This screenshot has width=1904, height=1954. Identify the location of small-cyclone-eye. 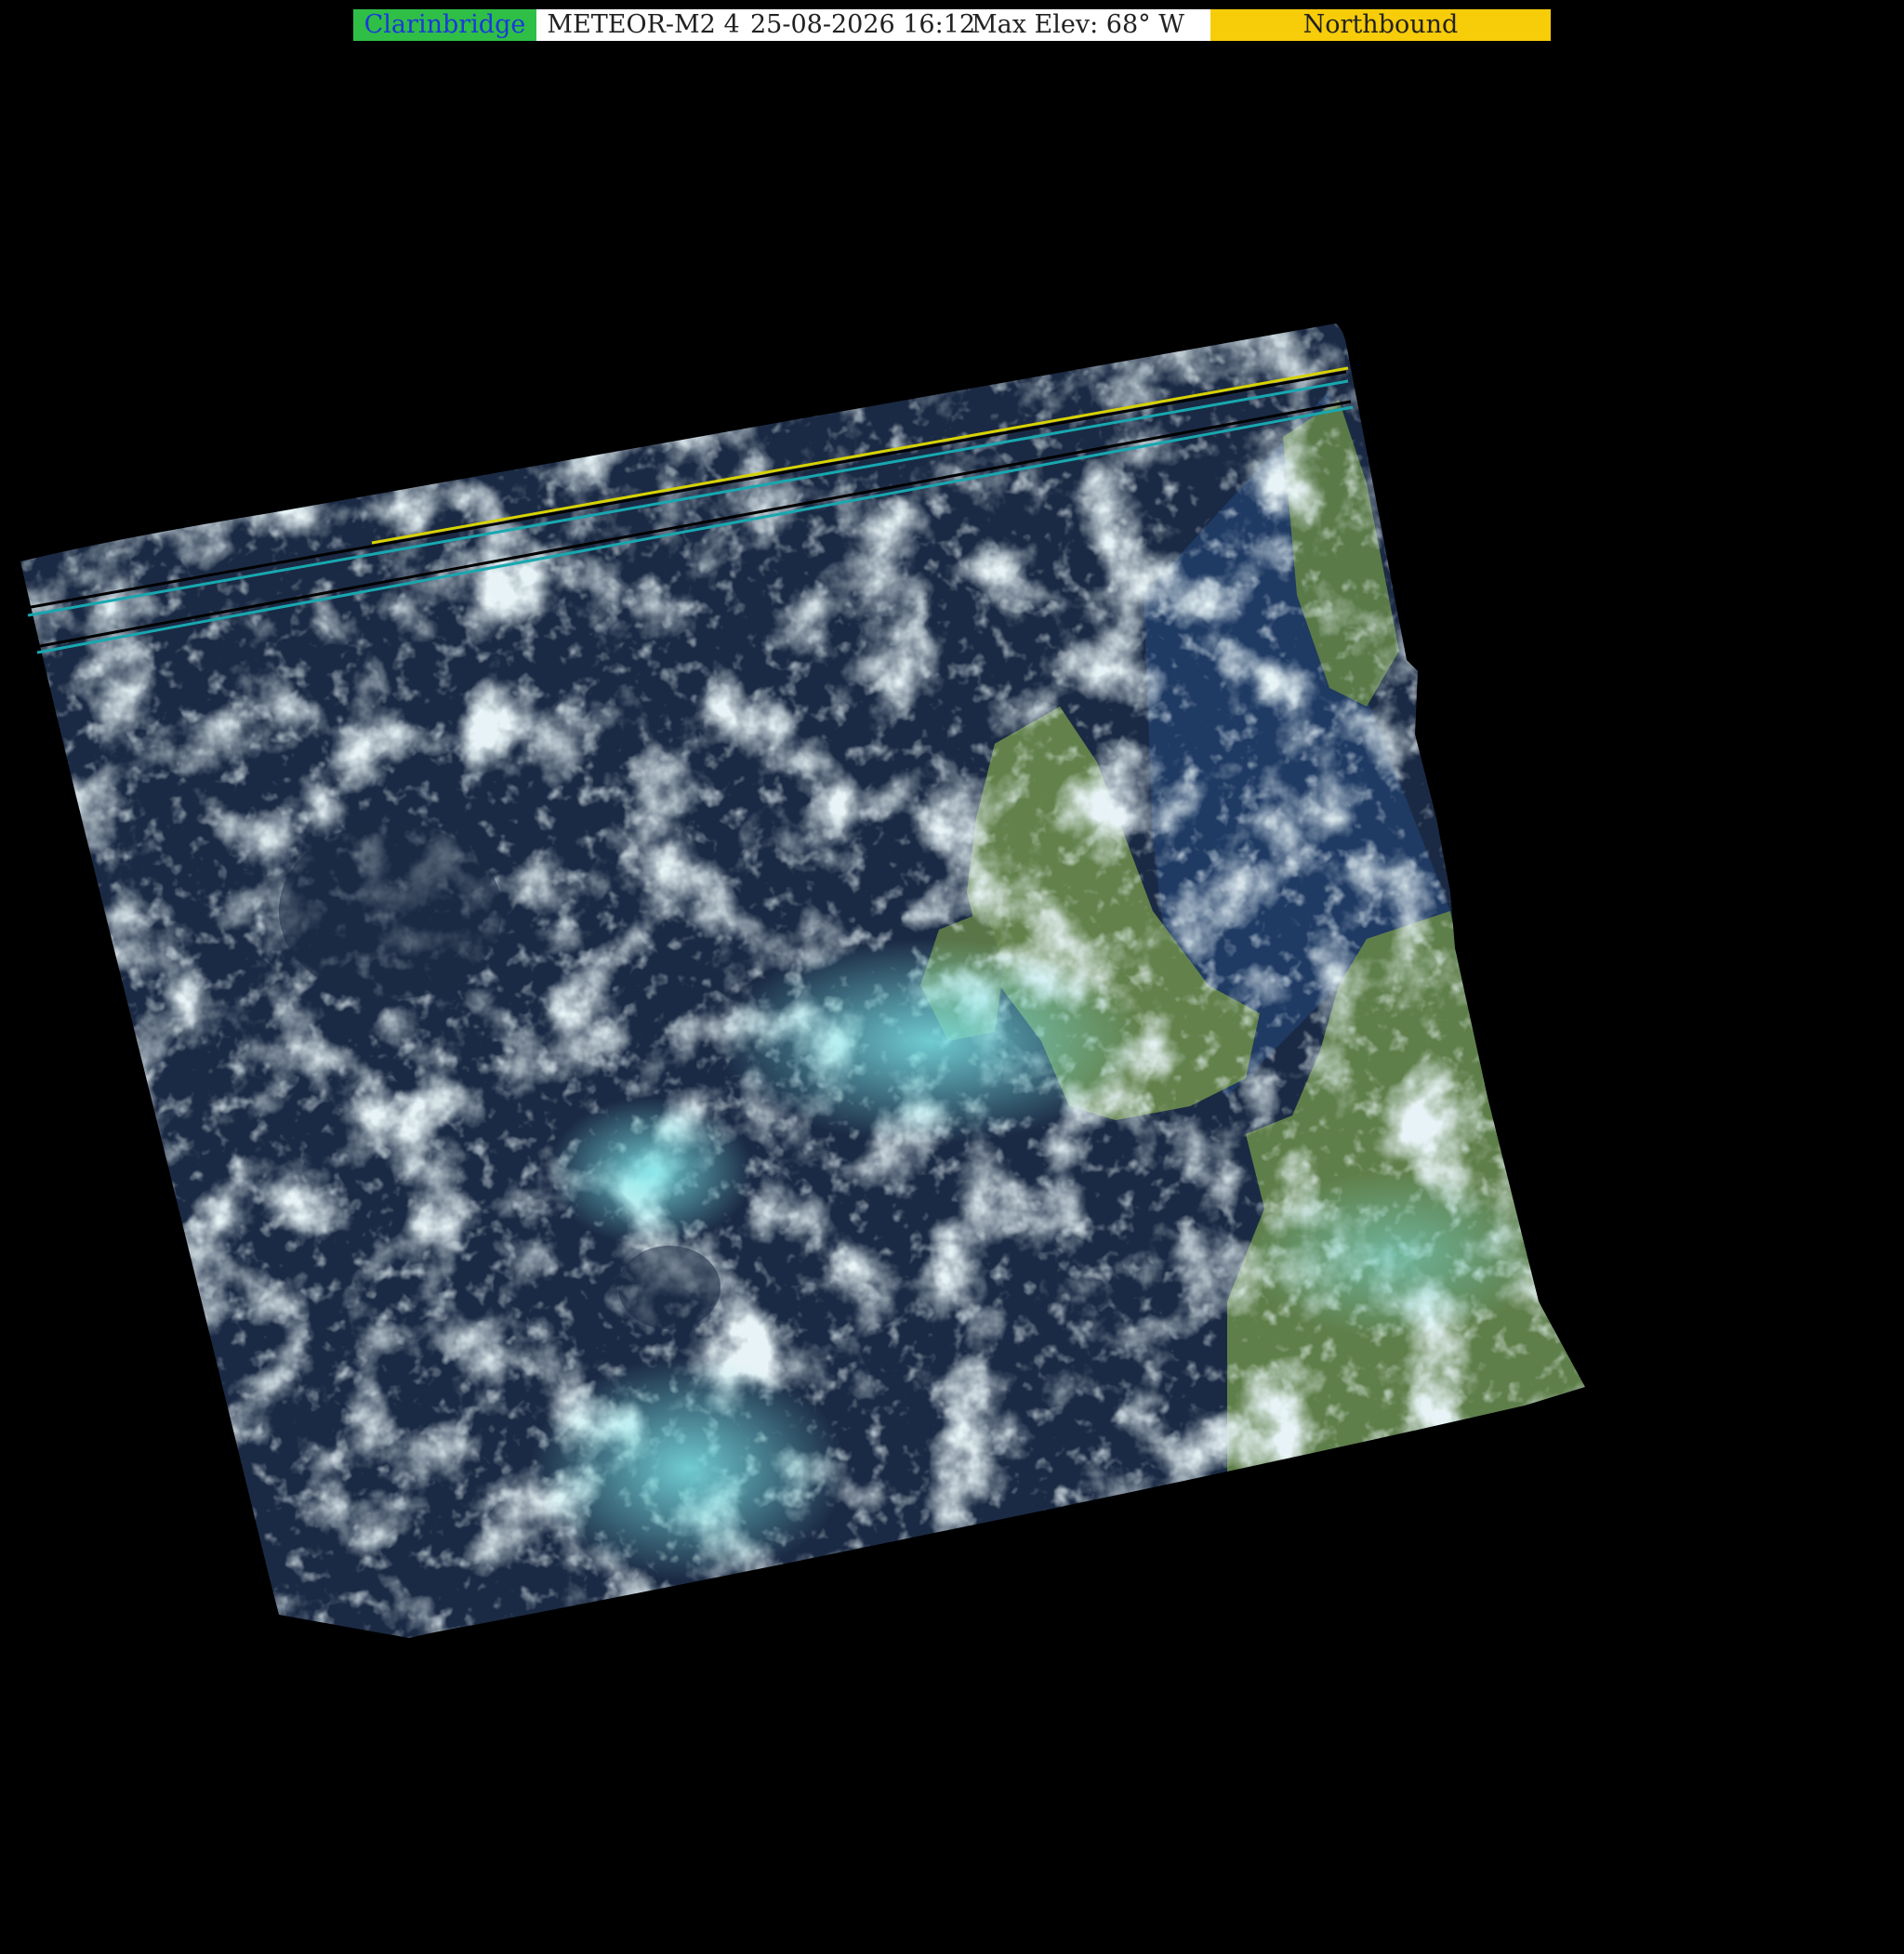
(669, 1287).